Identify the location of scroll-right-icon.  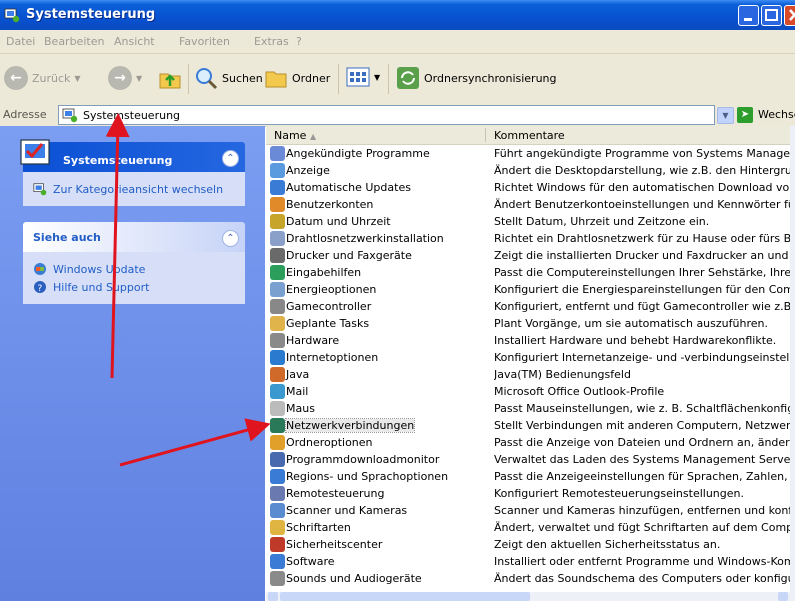
(783, 596).